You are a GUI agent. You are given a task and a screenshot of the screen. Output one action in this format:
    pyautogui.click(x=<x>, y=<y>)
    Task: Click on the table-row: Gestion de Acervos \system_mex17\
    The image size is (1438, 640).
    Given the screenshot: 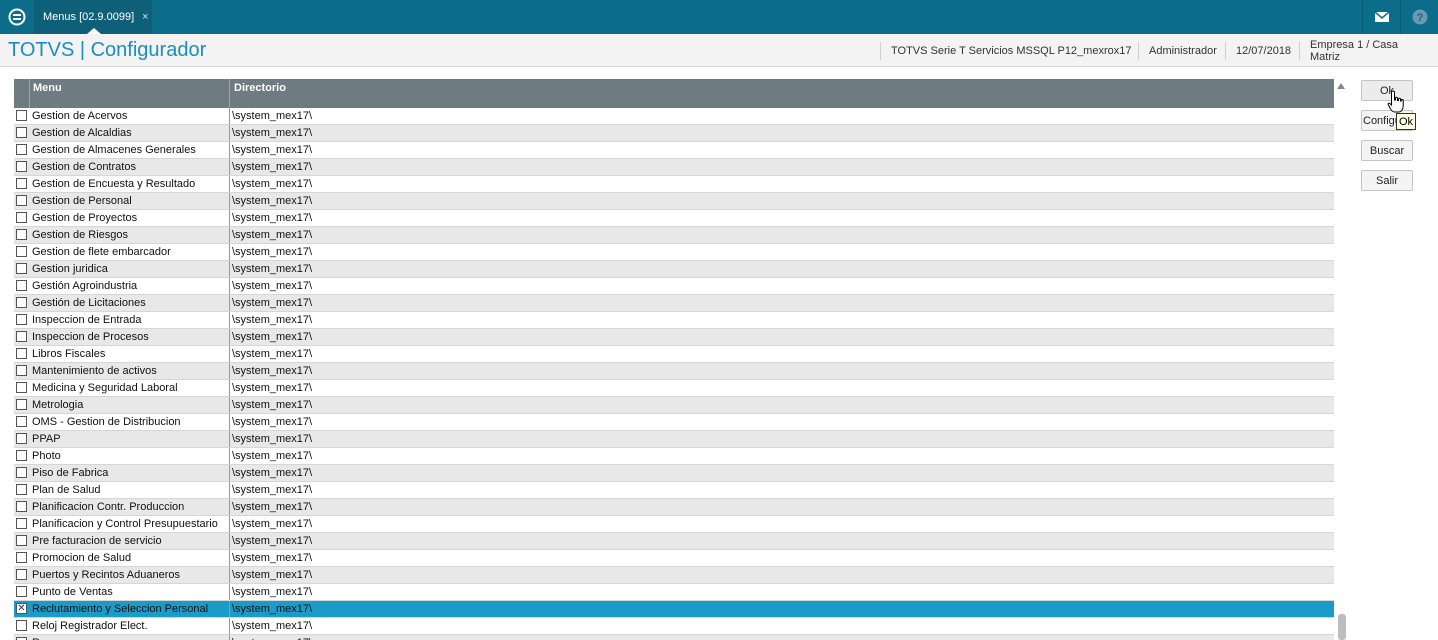 What is the action you would take?
    pyautogui.click(x=674, y=116)
    